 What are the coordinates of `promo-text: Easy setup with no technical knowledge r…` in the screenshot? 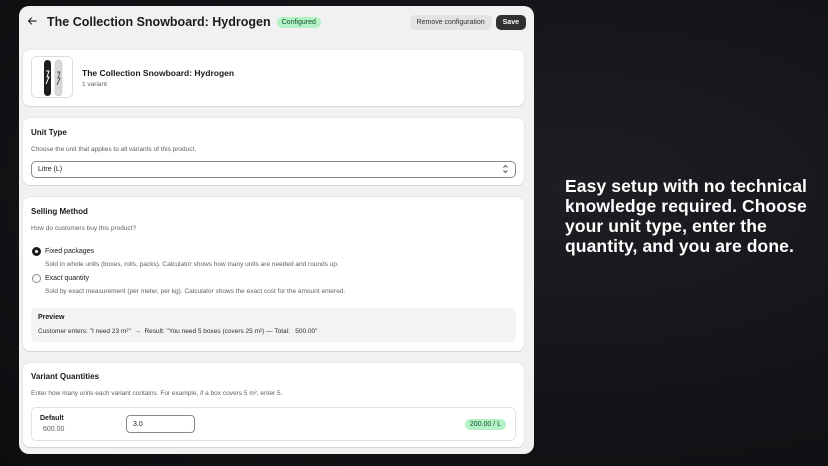 It's located at (686, 216).